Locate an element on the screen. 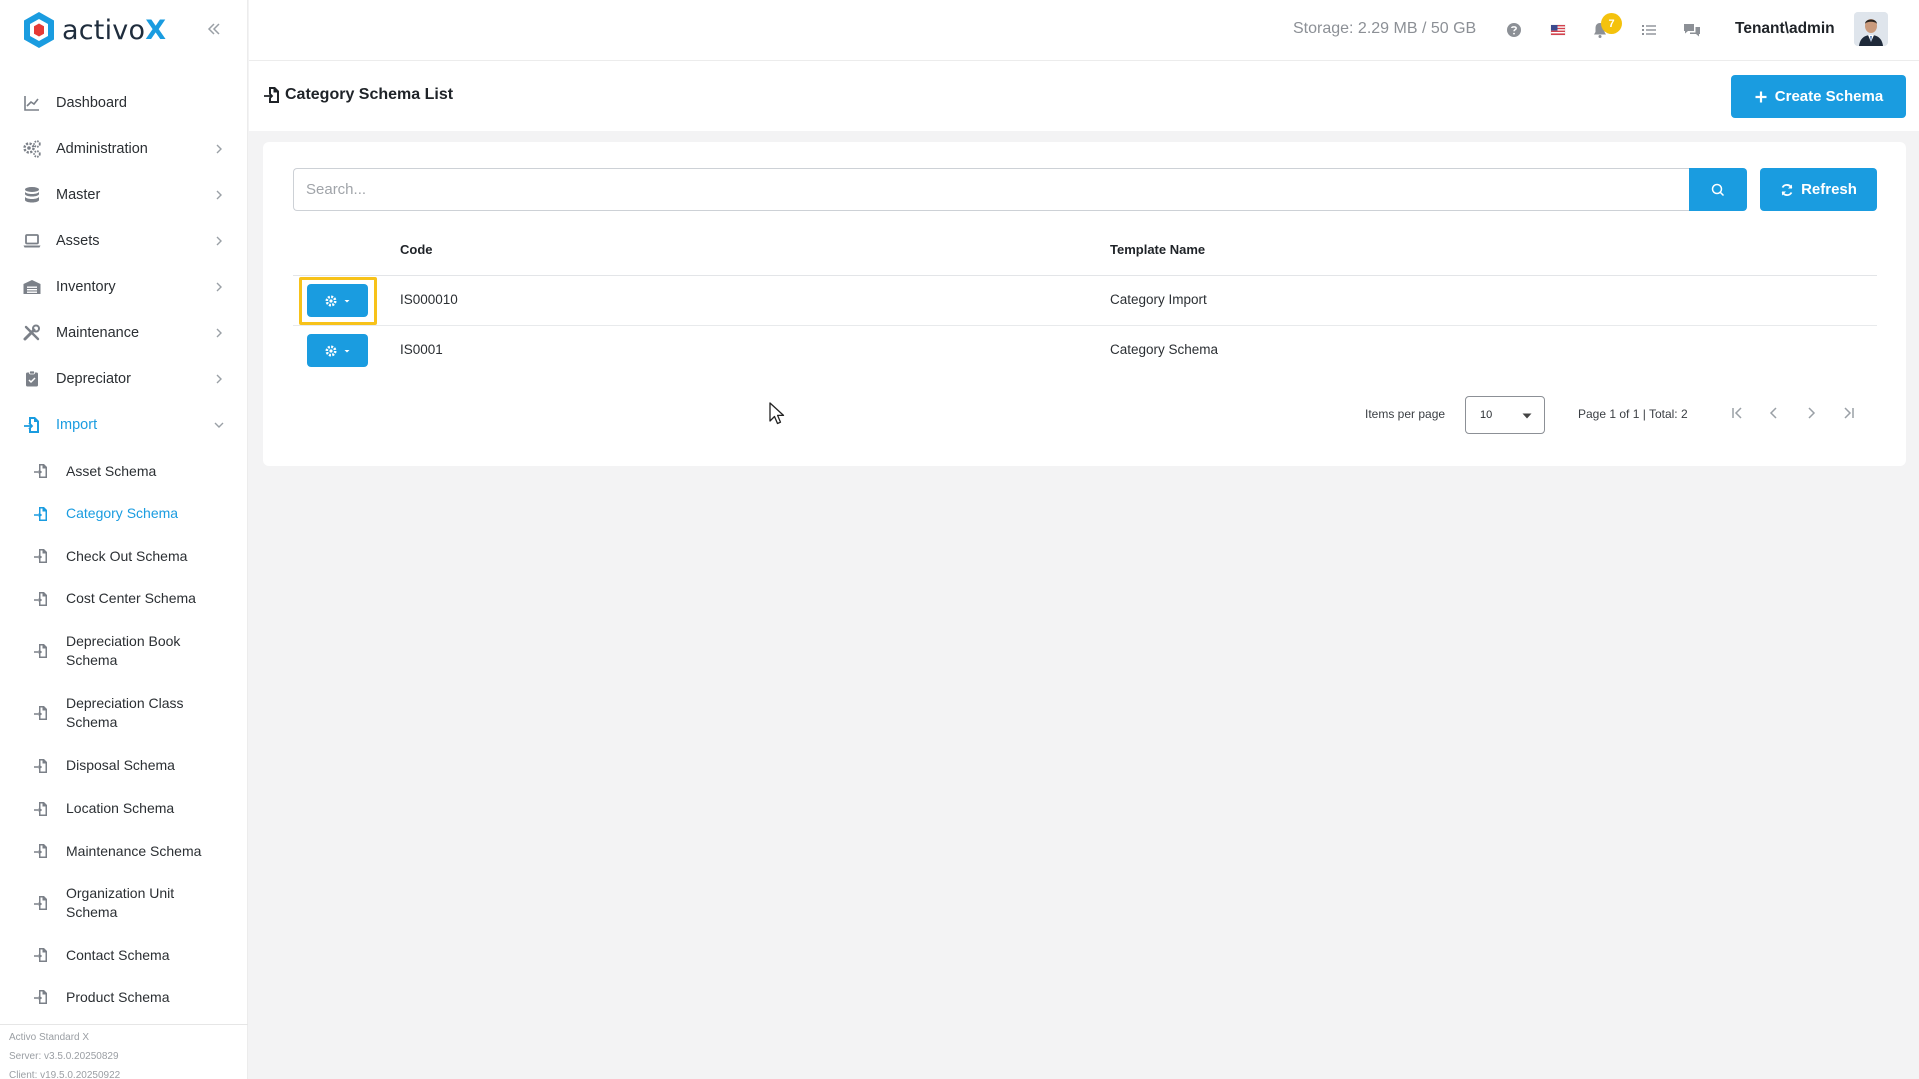  previous-page-icon is located at coordinates (1774, 413).